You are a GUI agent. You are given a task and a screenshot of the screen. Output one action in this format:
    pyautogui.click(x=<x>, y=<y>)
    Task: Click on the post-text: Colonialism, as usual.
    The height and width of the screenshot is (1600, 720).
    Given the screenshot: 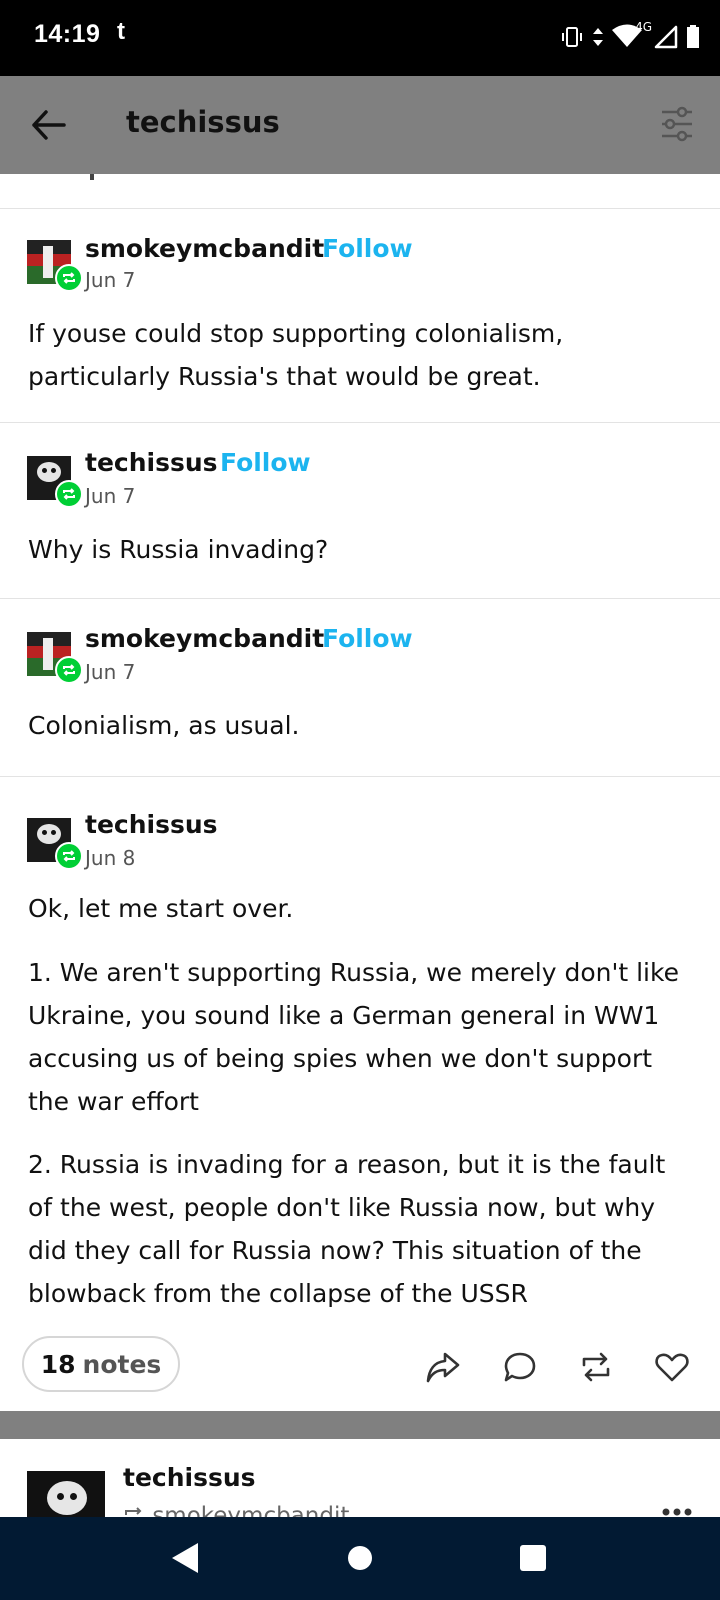 What is the action you would take?
    pyautogui.click(x=164, y=725)
    